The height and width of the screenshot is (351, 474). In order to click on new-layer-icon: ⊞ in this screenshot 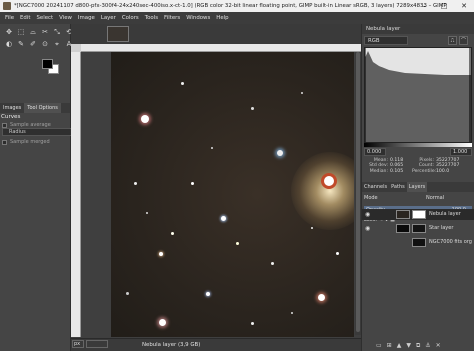, I will do `click(389, 345)`.